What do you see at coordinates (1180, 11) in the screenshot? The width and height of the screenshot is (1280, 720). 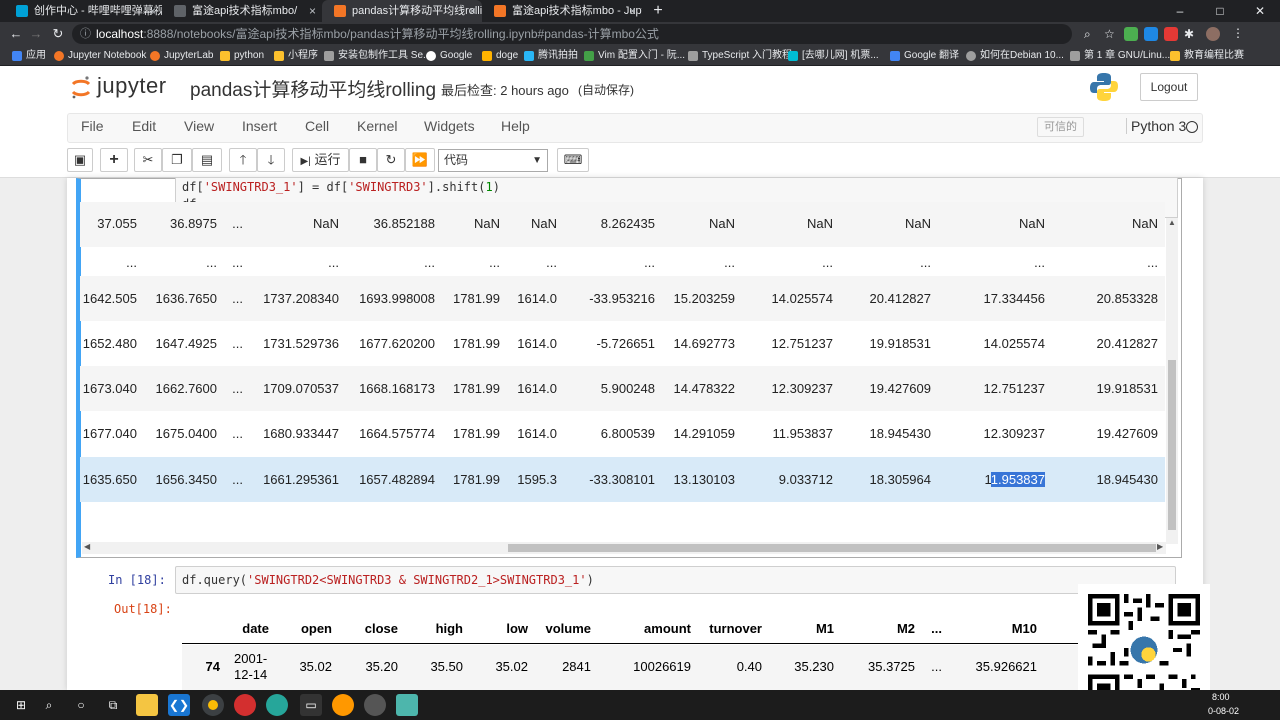 I see `minimize-button: –` at bounding box center [1180, 11].